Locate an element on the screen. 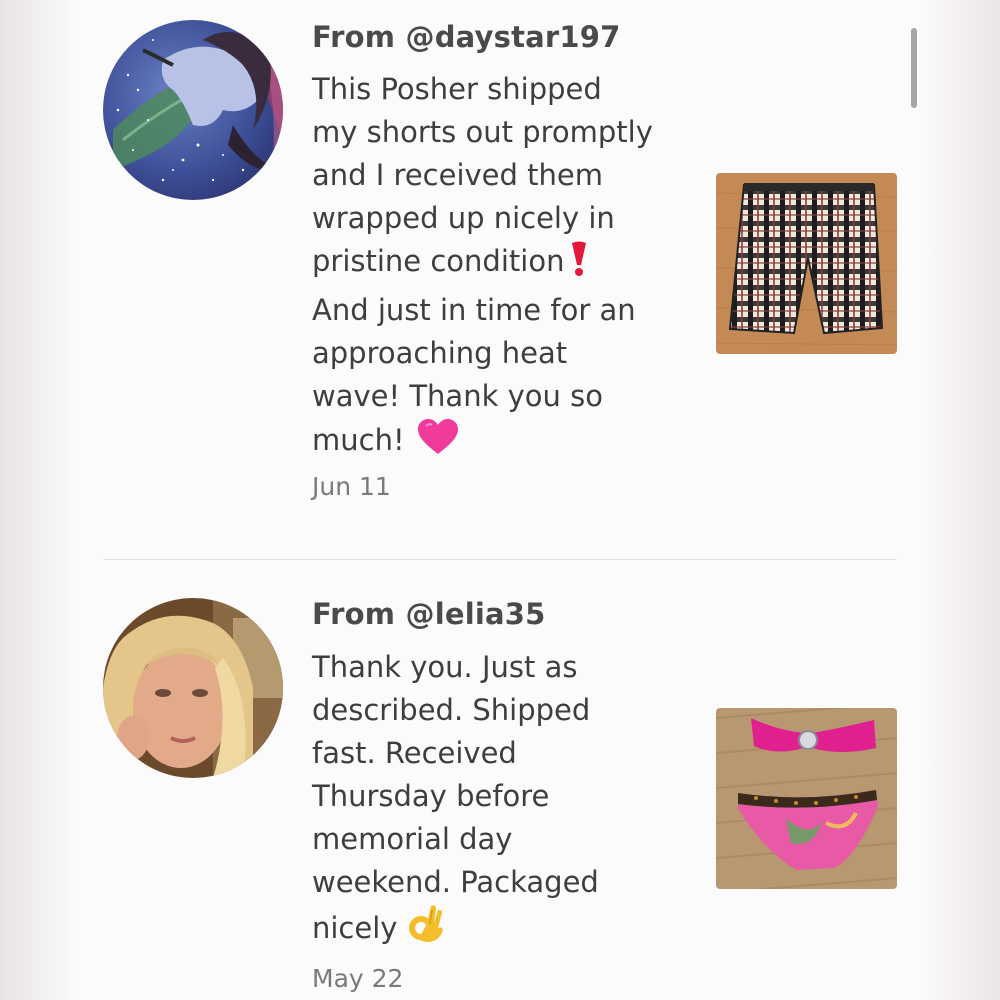 The height and width of the screenshot is (1000, 1000). review-line-text: much! is located at coordinates (358, 440).